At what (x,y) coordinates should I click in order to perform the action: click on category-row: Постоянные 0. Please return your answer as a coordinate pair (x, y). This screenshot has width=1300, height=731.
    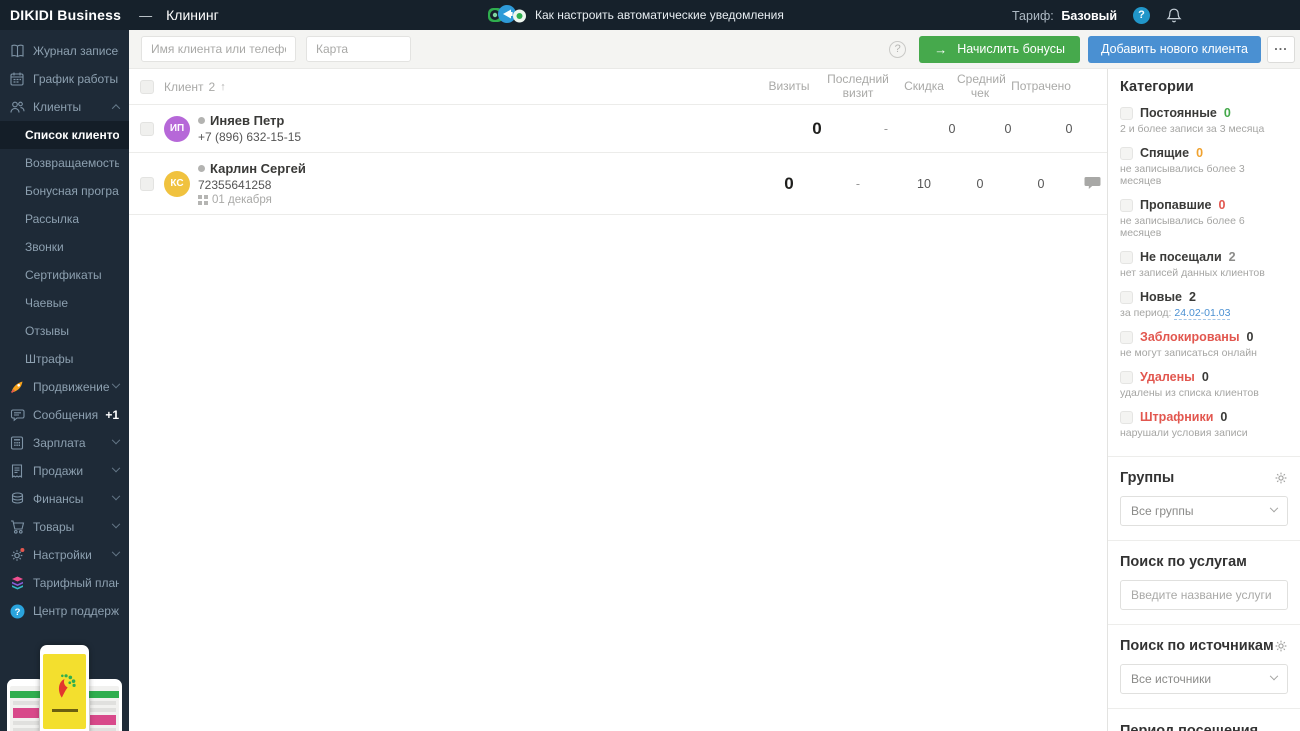
    Looking at the image, I should click on (1204, 113).